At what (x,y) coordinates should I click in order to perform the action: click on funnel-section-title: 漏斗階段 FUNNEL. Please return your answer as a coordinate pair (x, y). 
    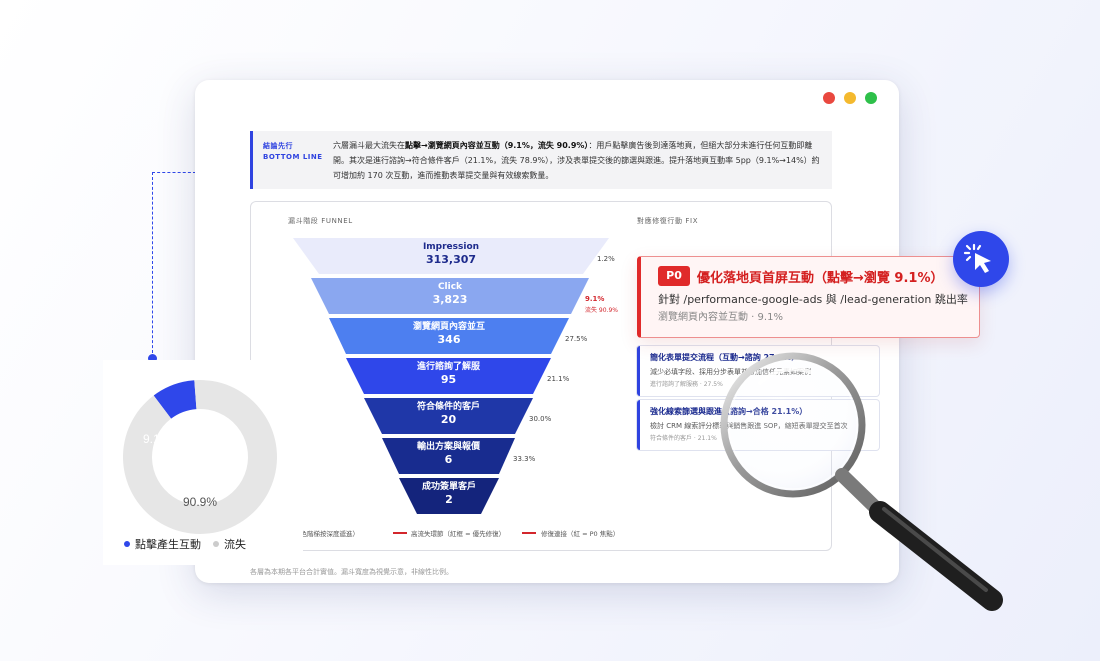
    Looking at the image, I should click on (320, 221).